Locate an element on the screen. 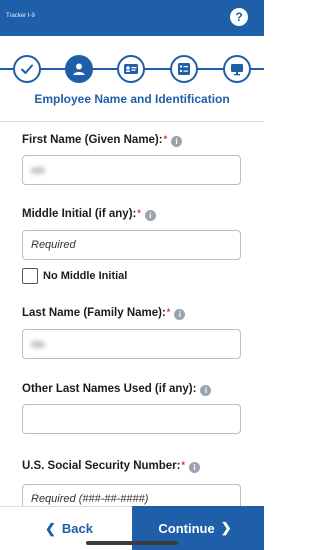 The width and height of the screenshot is (320, 550). no-middle-initial-label: No Middle Initial is located at coordinates (85, 276).